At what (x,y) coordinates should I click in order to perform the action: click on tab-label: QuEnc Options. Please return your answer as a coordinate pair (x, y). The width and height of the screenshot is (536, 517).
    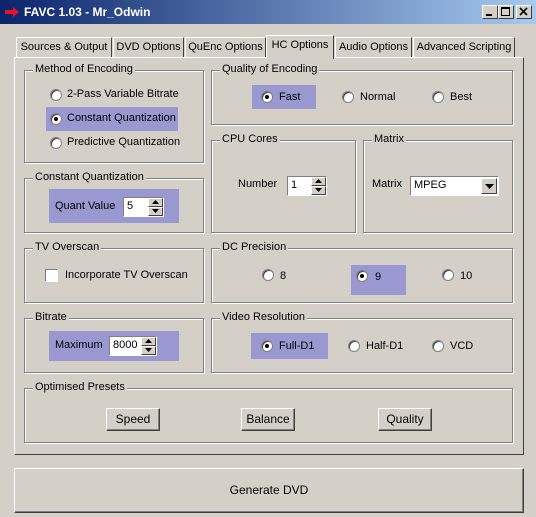
    Looking at the image, I should click on (225, 47).